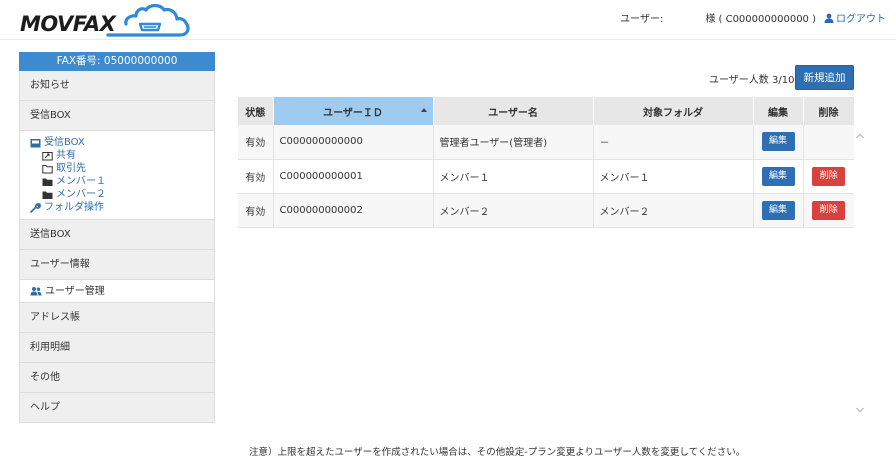  Describe the element at coordinates (117, 61) in the screenshot. I see `fax-number-banner: FAX番号: 05000000000` at that location.